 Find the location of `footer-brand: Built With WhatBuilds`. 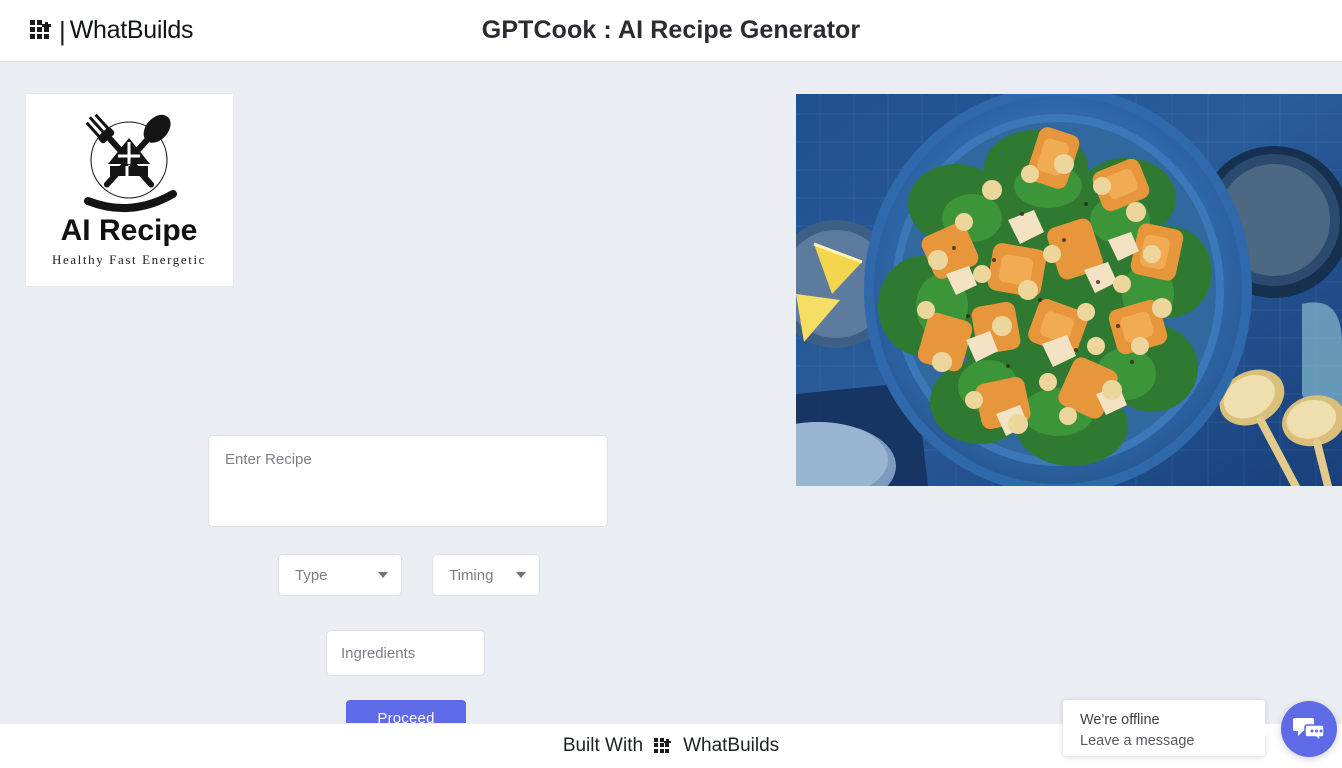

footer-brand: Built With WhatBuilds is located at coordinates (671, 746).